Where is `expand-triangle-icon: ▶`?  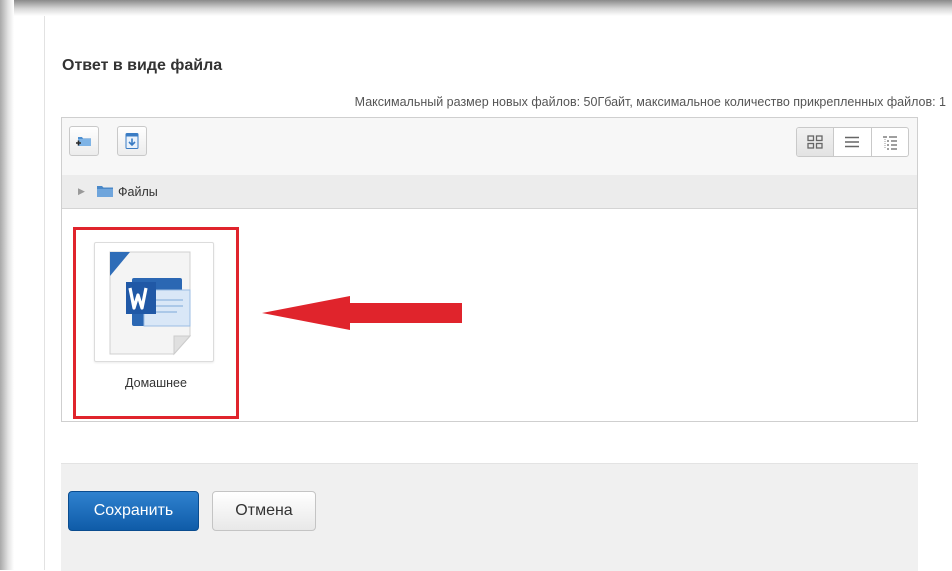 expand-triangle-icon: ▶ is located at coordinates (81, 191).